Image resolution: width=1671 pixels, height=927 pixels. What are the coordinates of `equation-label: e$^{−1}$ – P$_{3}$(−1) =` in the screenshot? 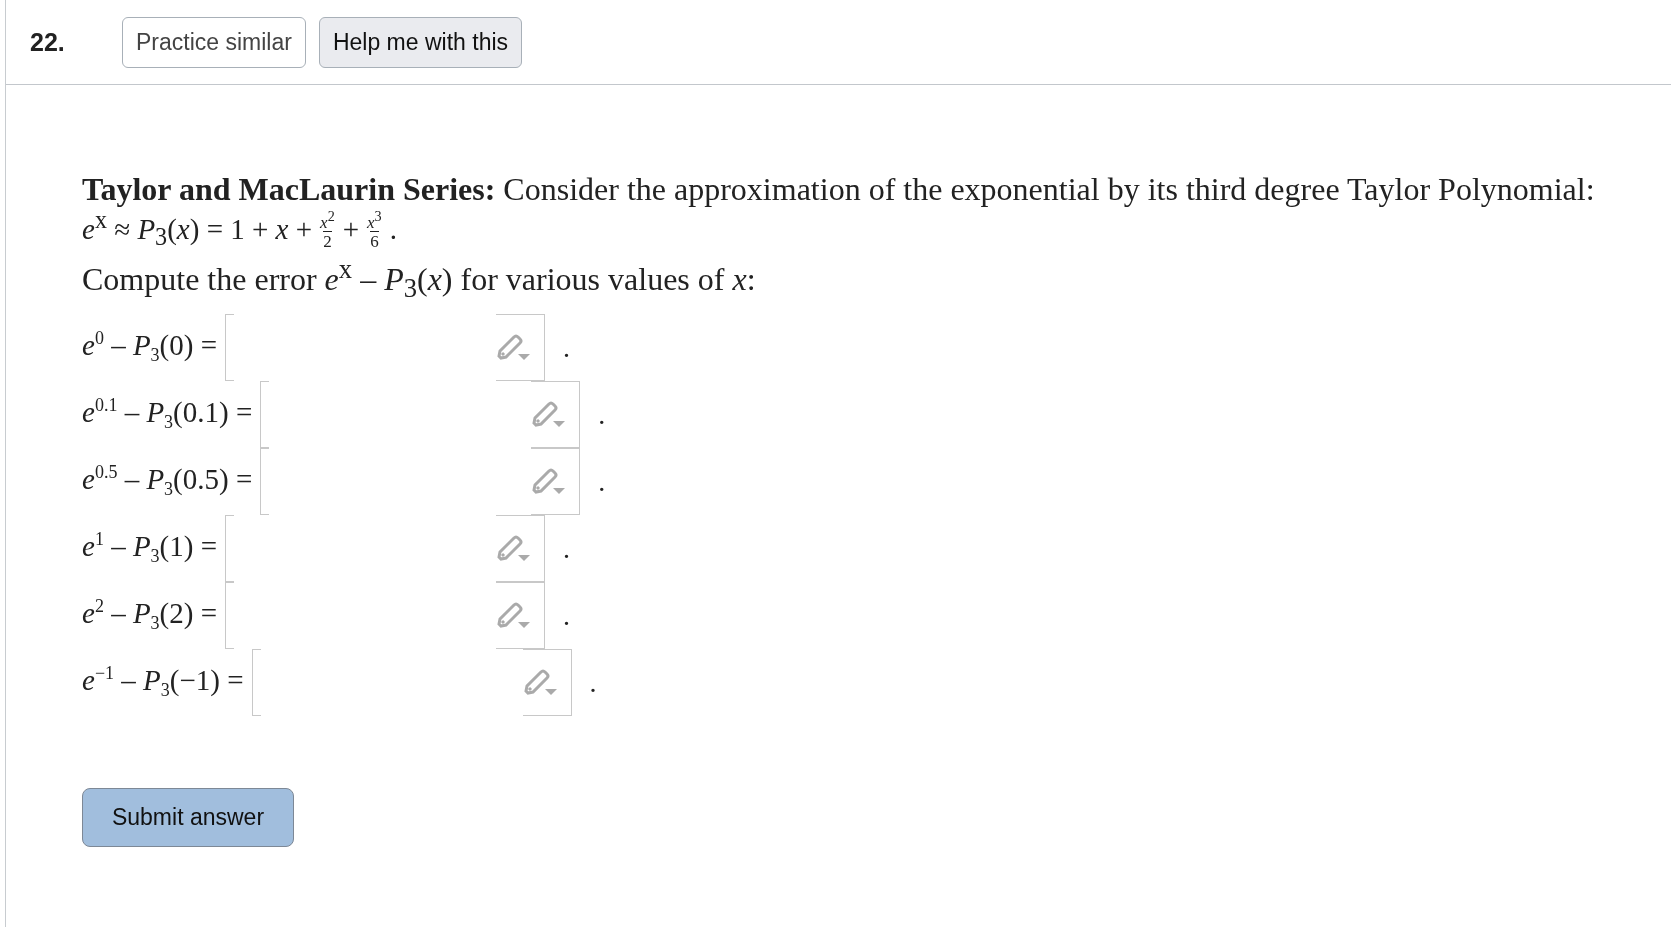 It's located at (163, 682).